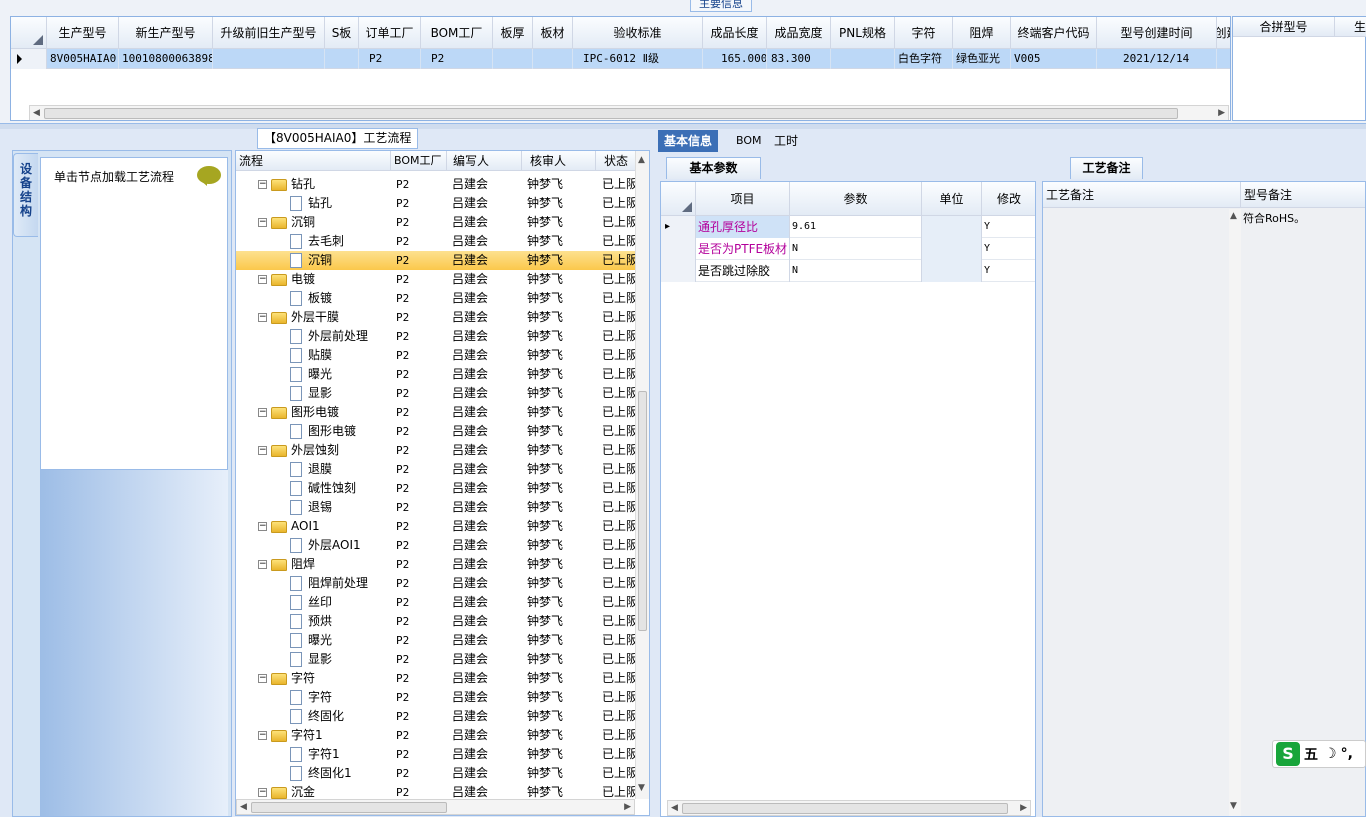 This screenshot has width=1366, height=817. What do you see at coordinates (863, 59) in the screenshot?
I see `cell-pnl` at bounding box center [863, 59].